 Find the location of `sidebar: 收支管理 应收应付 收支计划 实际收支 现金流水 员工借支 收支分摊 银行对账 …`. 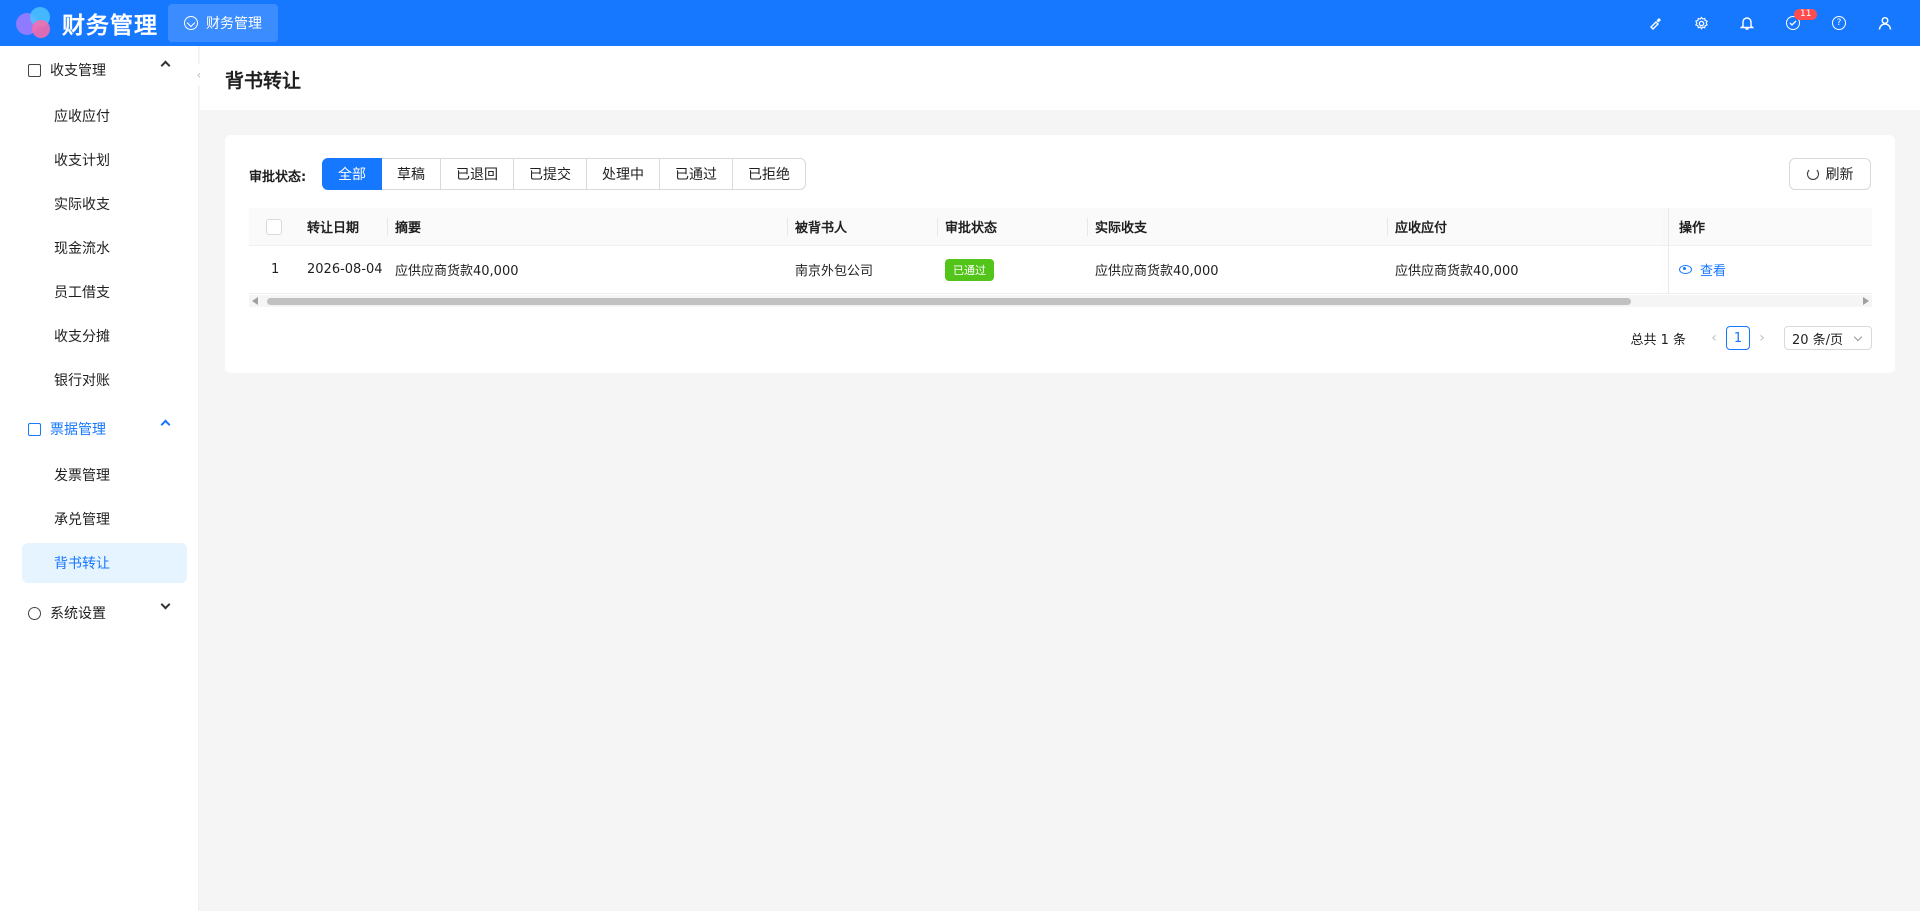

sidebar: 收支管理 应收应付 收支计划 实际收支 现金流水 员工借支 收支分摊 银行对账 … is located at coordinates (99, 478).